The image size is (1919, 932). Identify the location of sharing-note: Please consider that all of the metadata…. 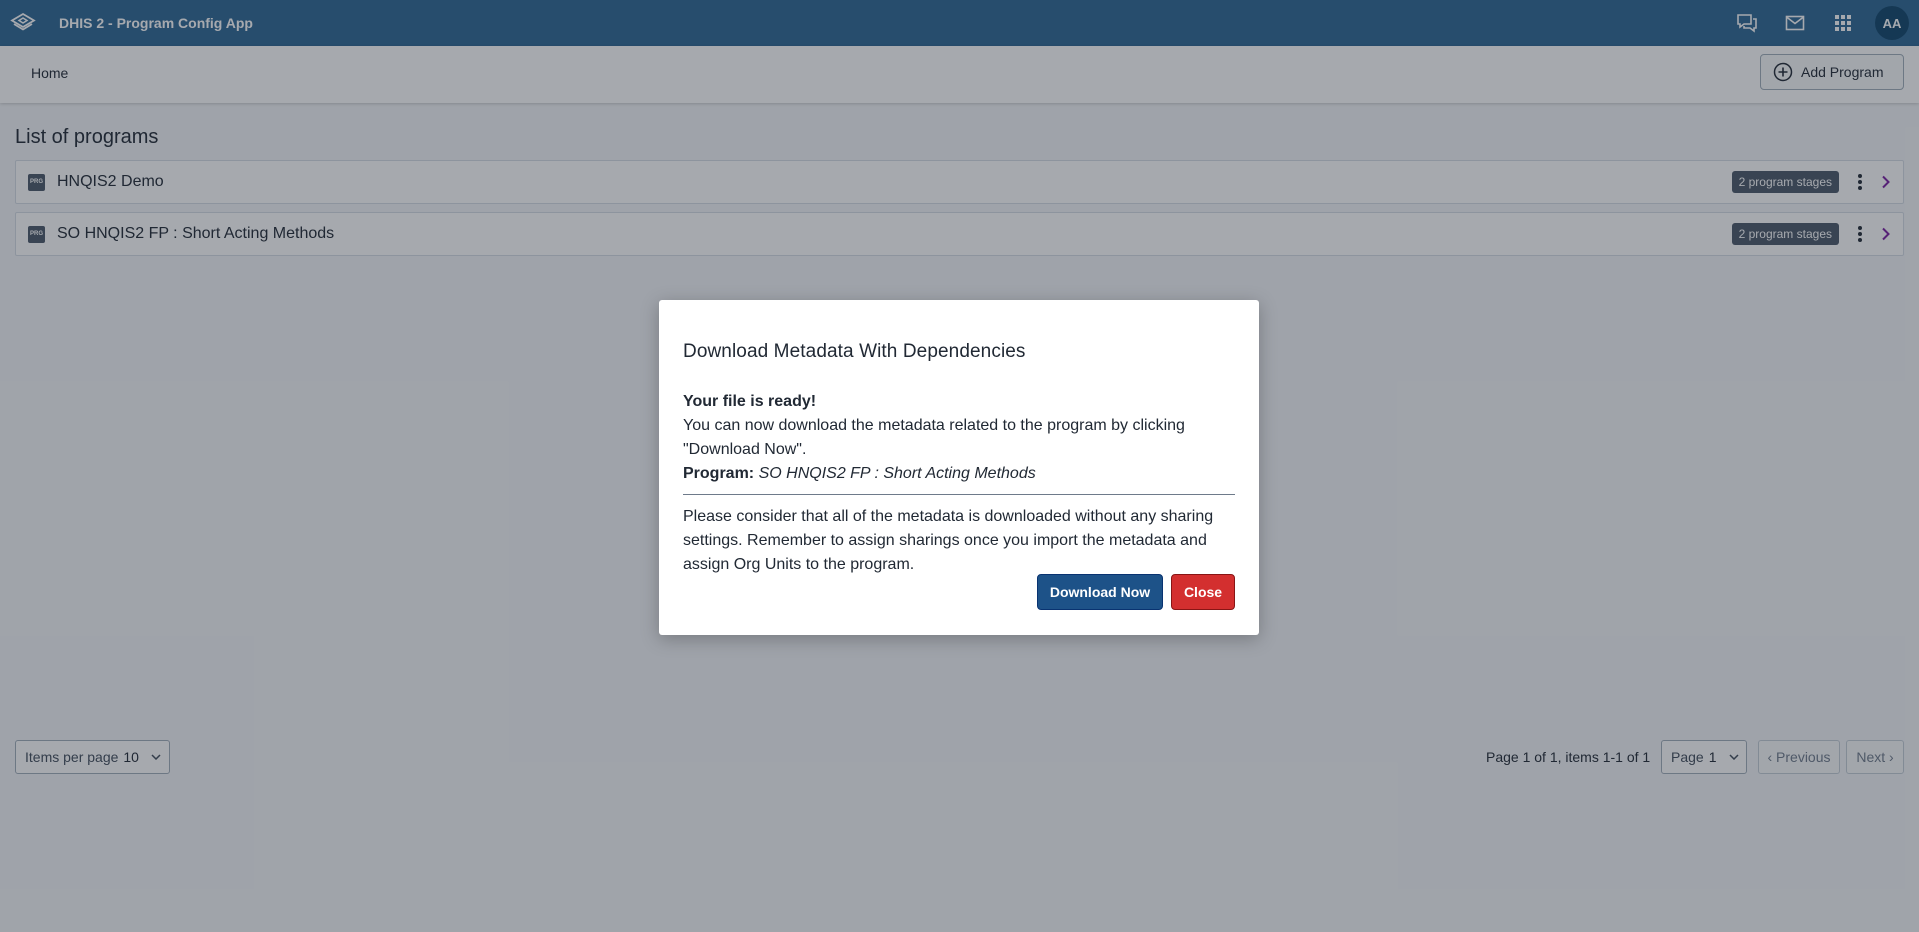
(948, 540).